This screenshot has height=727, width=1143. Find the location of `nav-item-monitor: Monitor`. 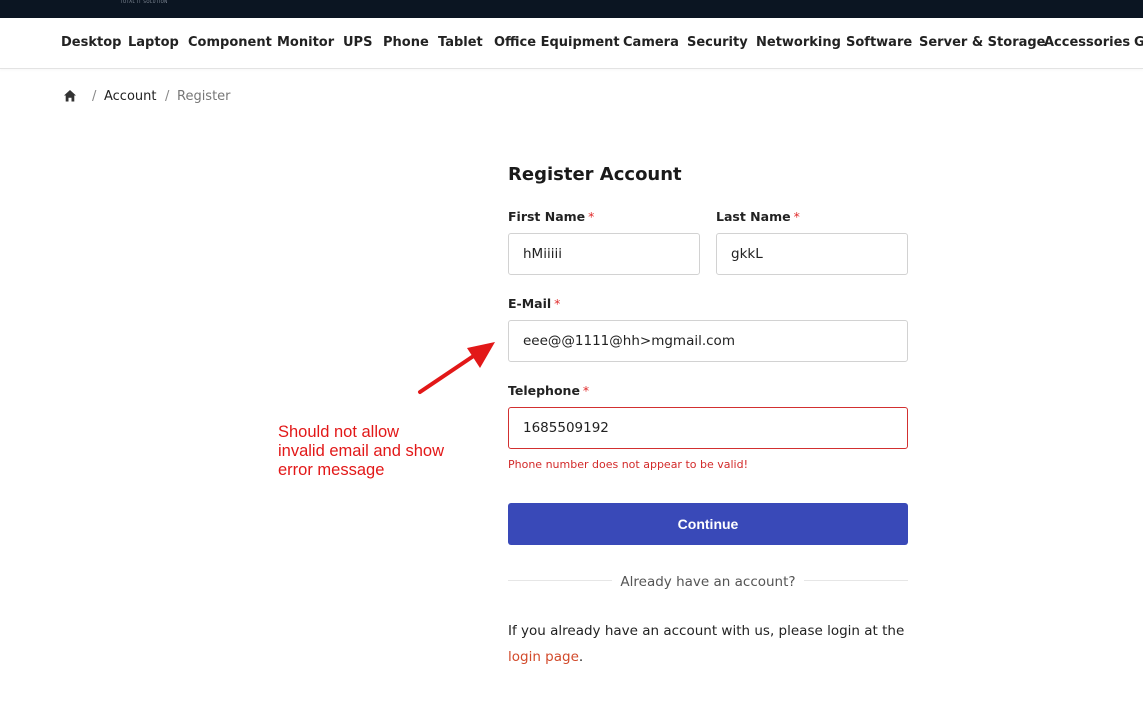

nav-item-monitor: Monitor is located at coordinates (305, 42).